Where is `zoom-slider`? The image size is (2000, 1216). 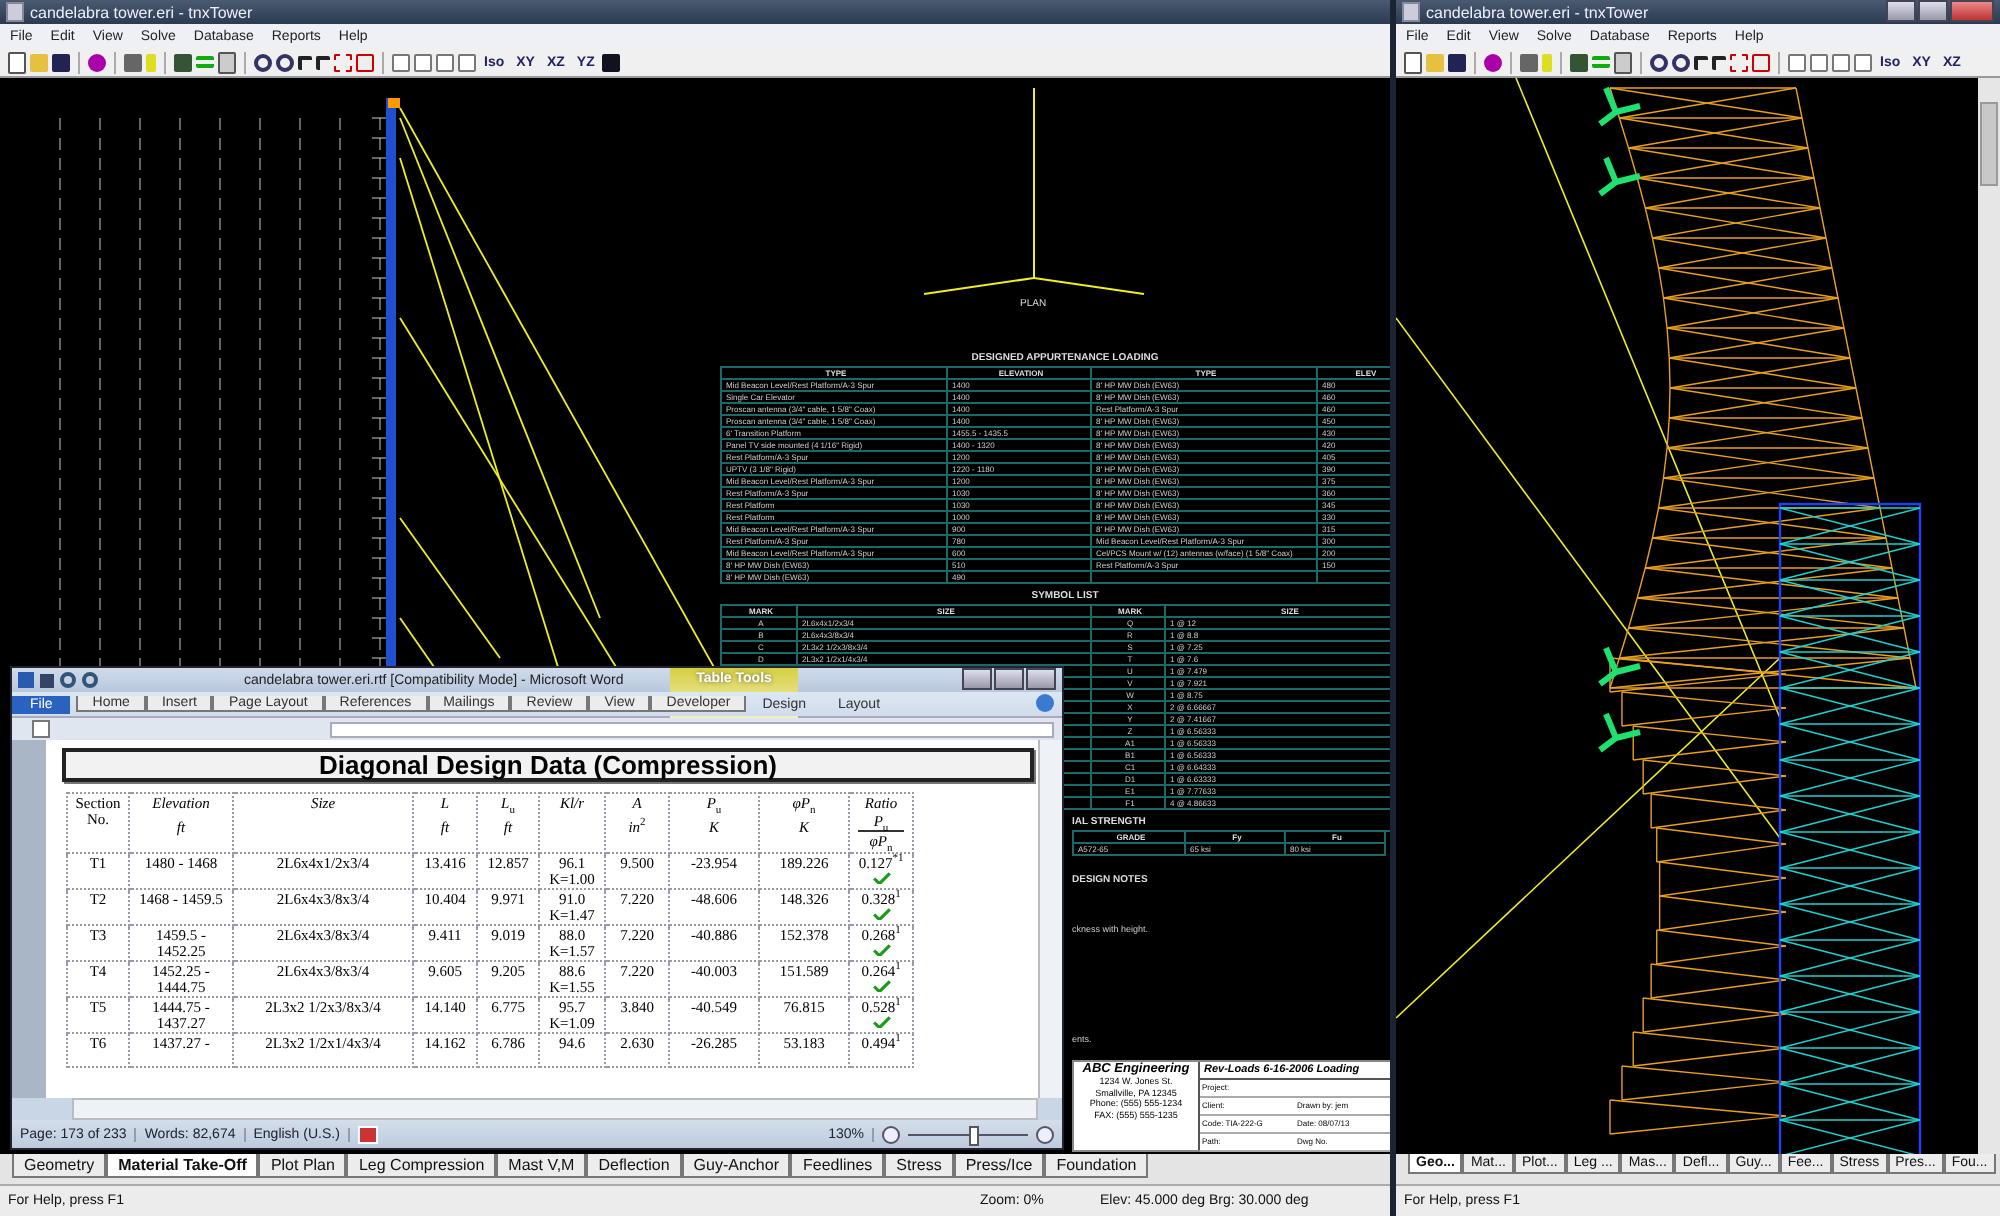 zoom-slider is located at coordinates (974, 1135).